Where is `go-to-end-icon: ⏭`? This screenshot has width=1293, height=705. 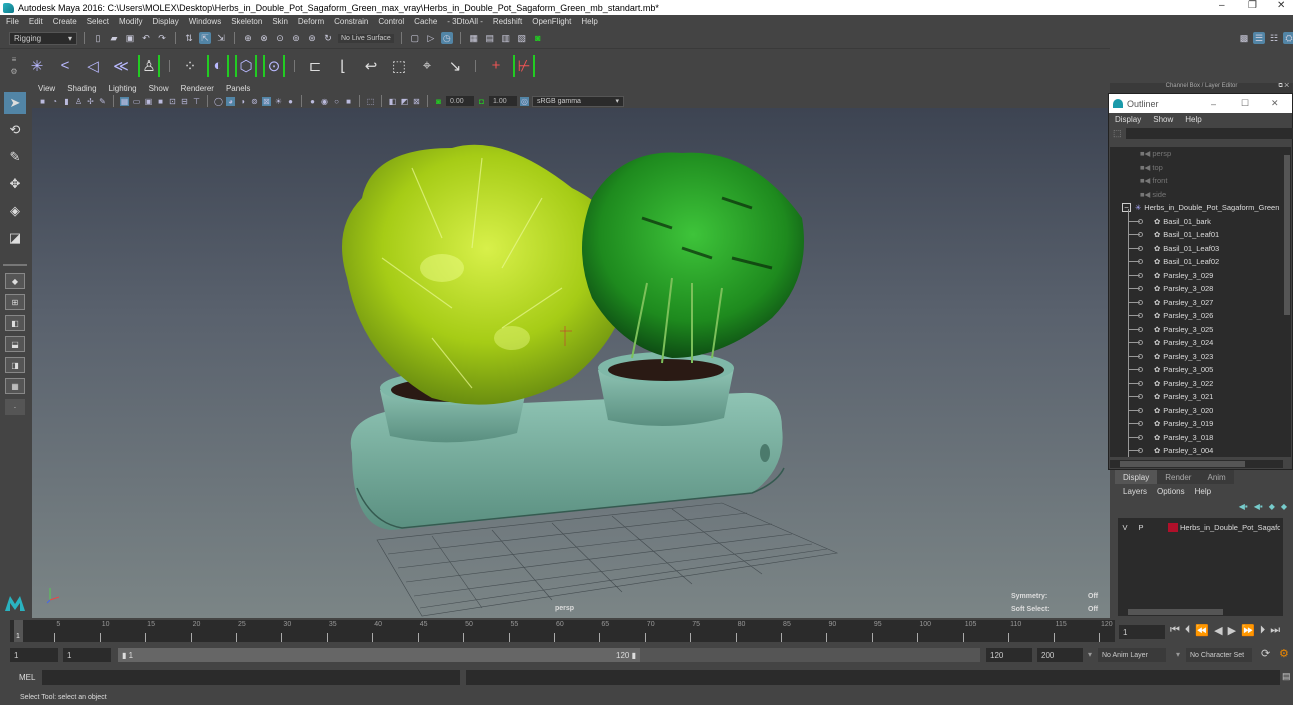
go-to-end-icon: ⏭ is located at coordinates (1275, 630).